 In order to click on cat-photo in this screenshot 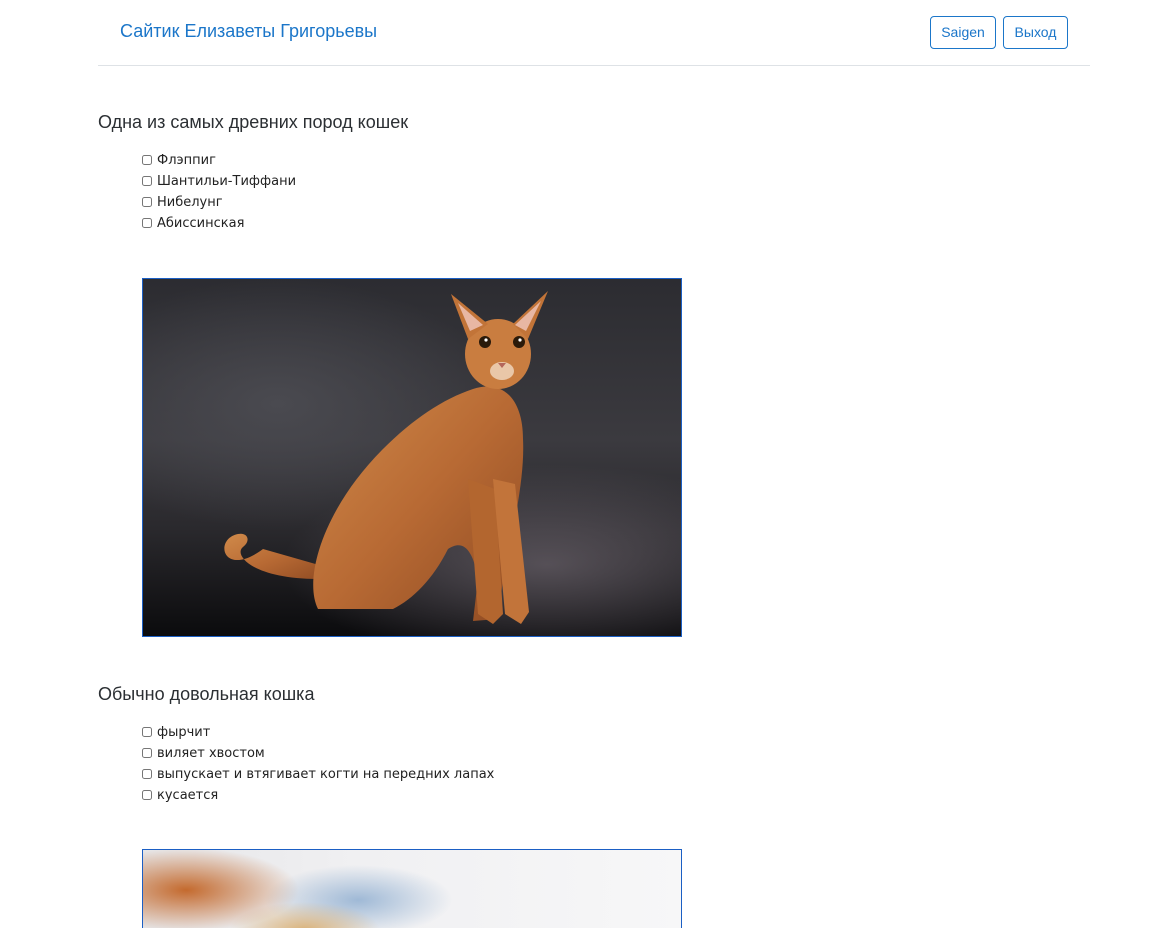, I will do `click(412, 888)`.